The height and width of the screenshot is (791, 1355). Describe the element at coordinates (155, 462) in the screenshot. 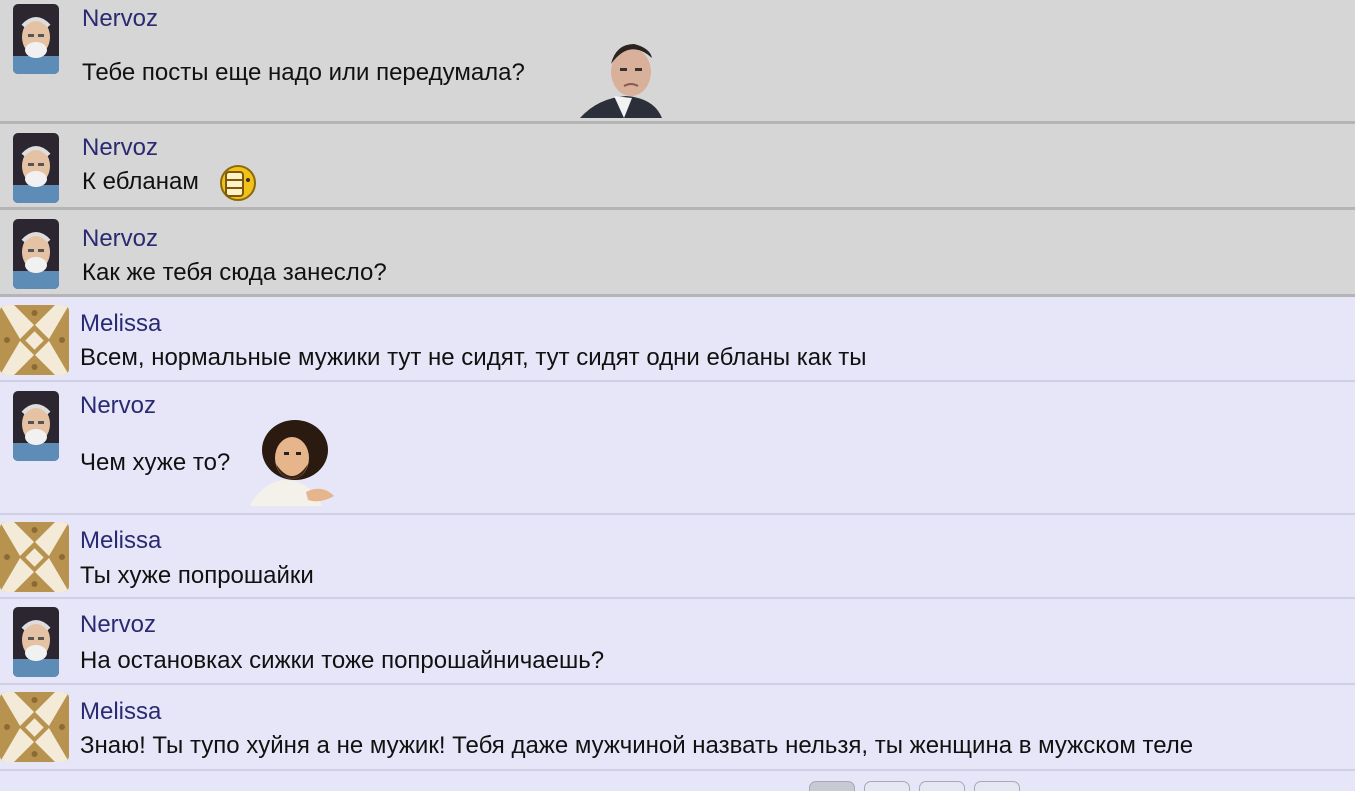

I see `message-text: Чем хуже то?` at that location.